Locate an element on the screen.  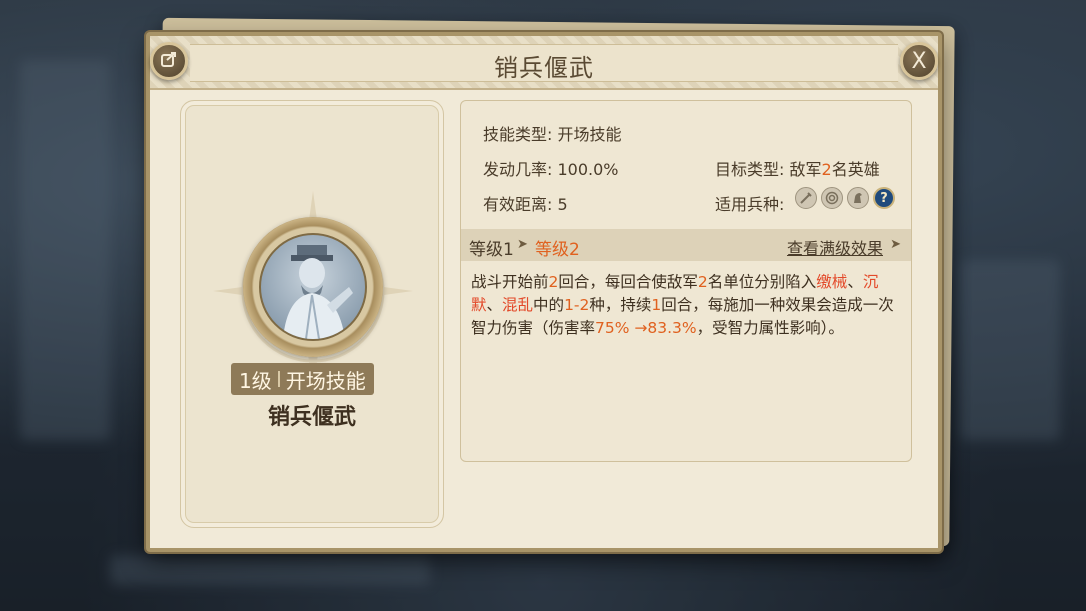
target-type-value-post: 名英雄 is located at coordinates (855, 169).